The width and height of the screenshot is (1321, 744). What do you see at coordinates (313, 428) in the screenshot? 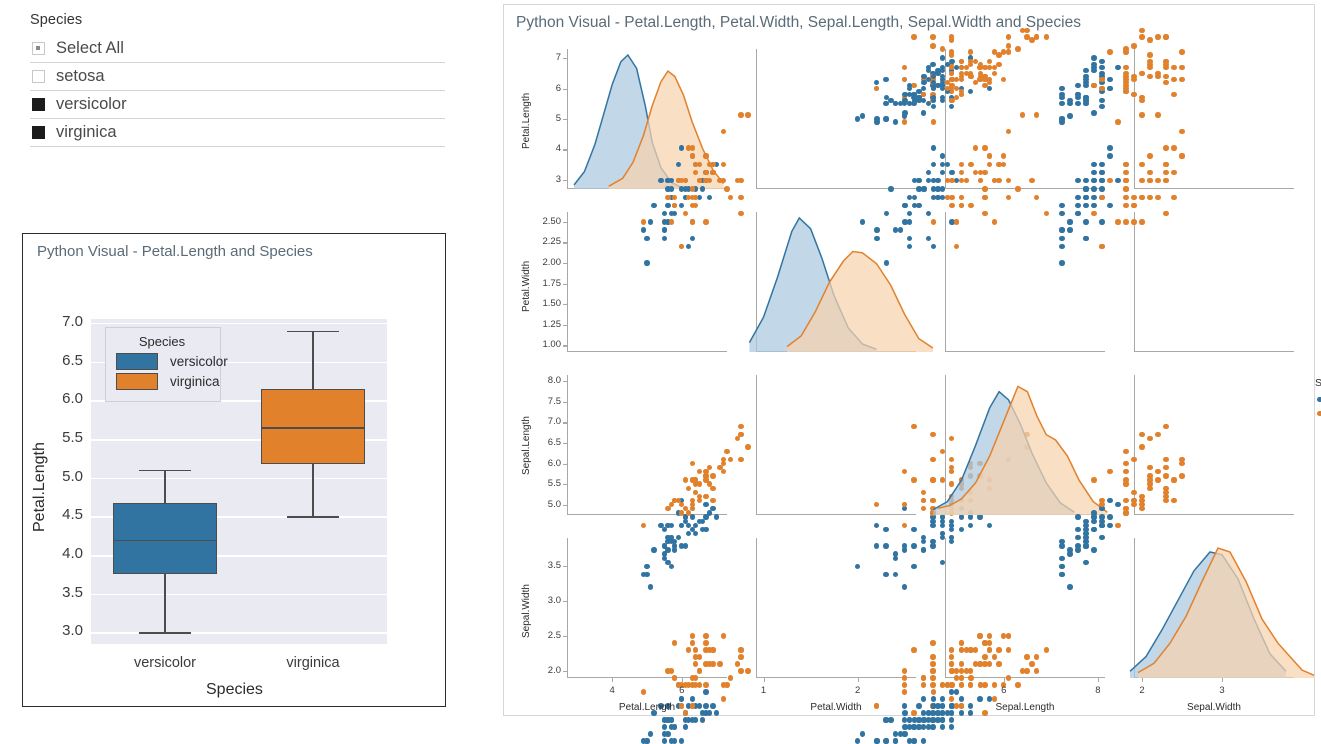
I see `median-line-virginica` at bounding box center [313, 428].